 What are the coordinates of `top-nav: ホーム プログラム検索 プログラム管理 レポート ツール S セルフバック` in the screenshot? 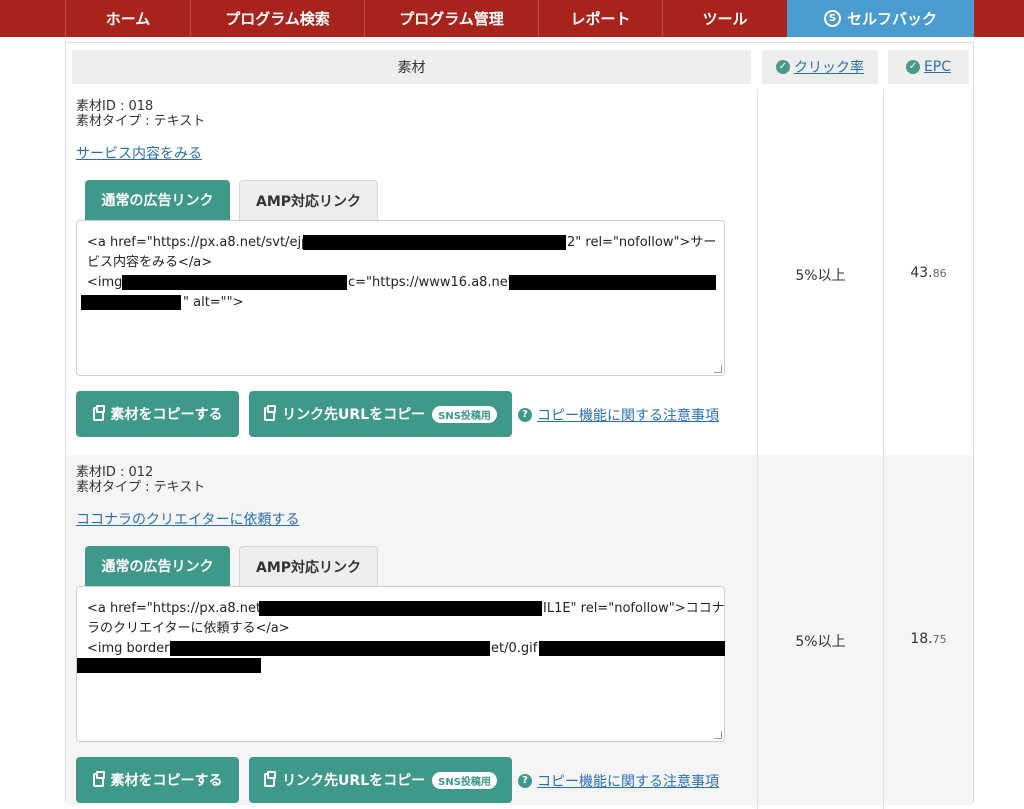 It's located at (512, 18).